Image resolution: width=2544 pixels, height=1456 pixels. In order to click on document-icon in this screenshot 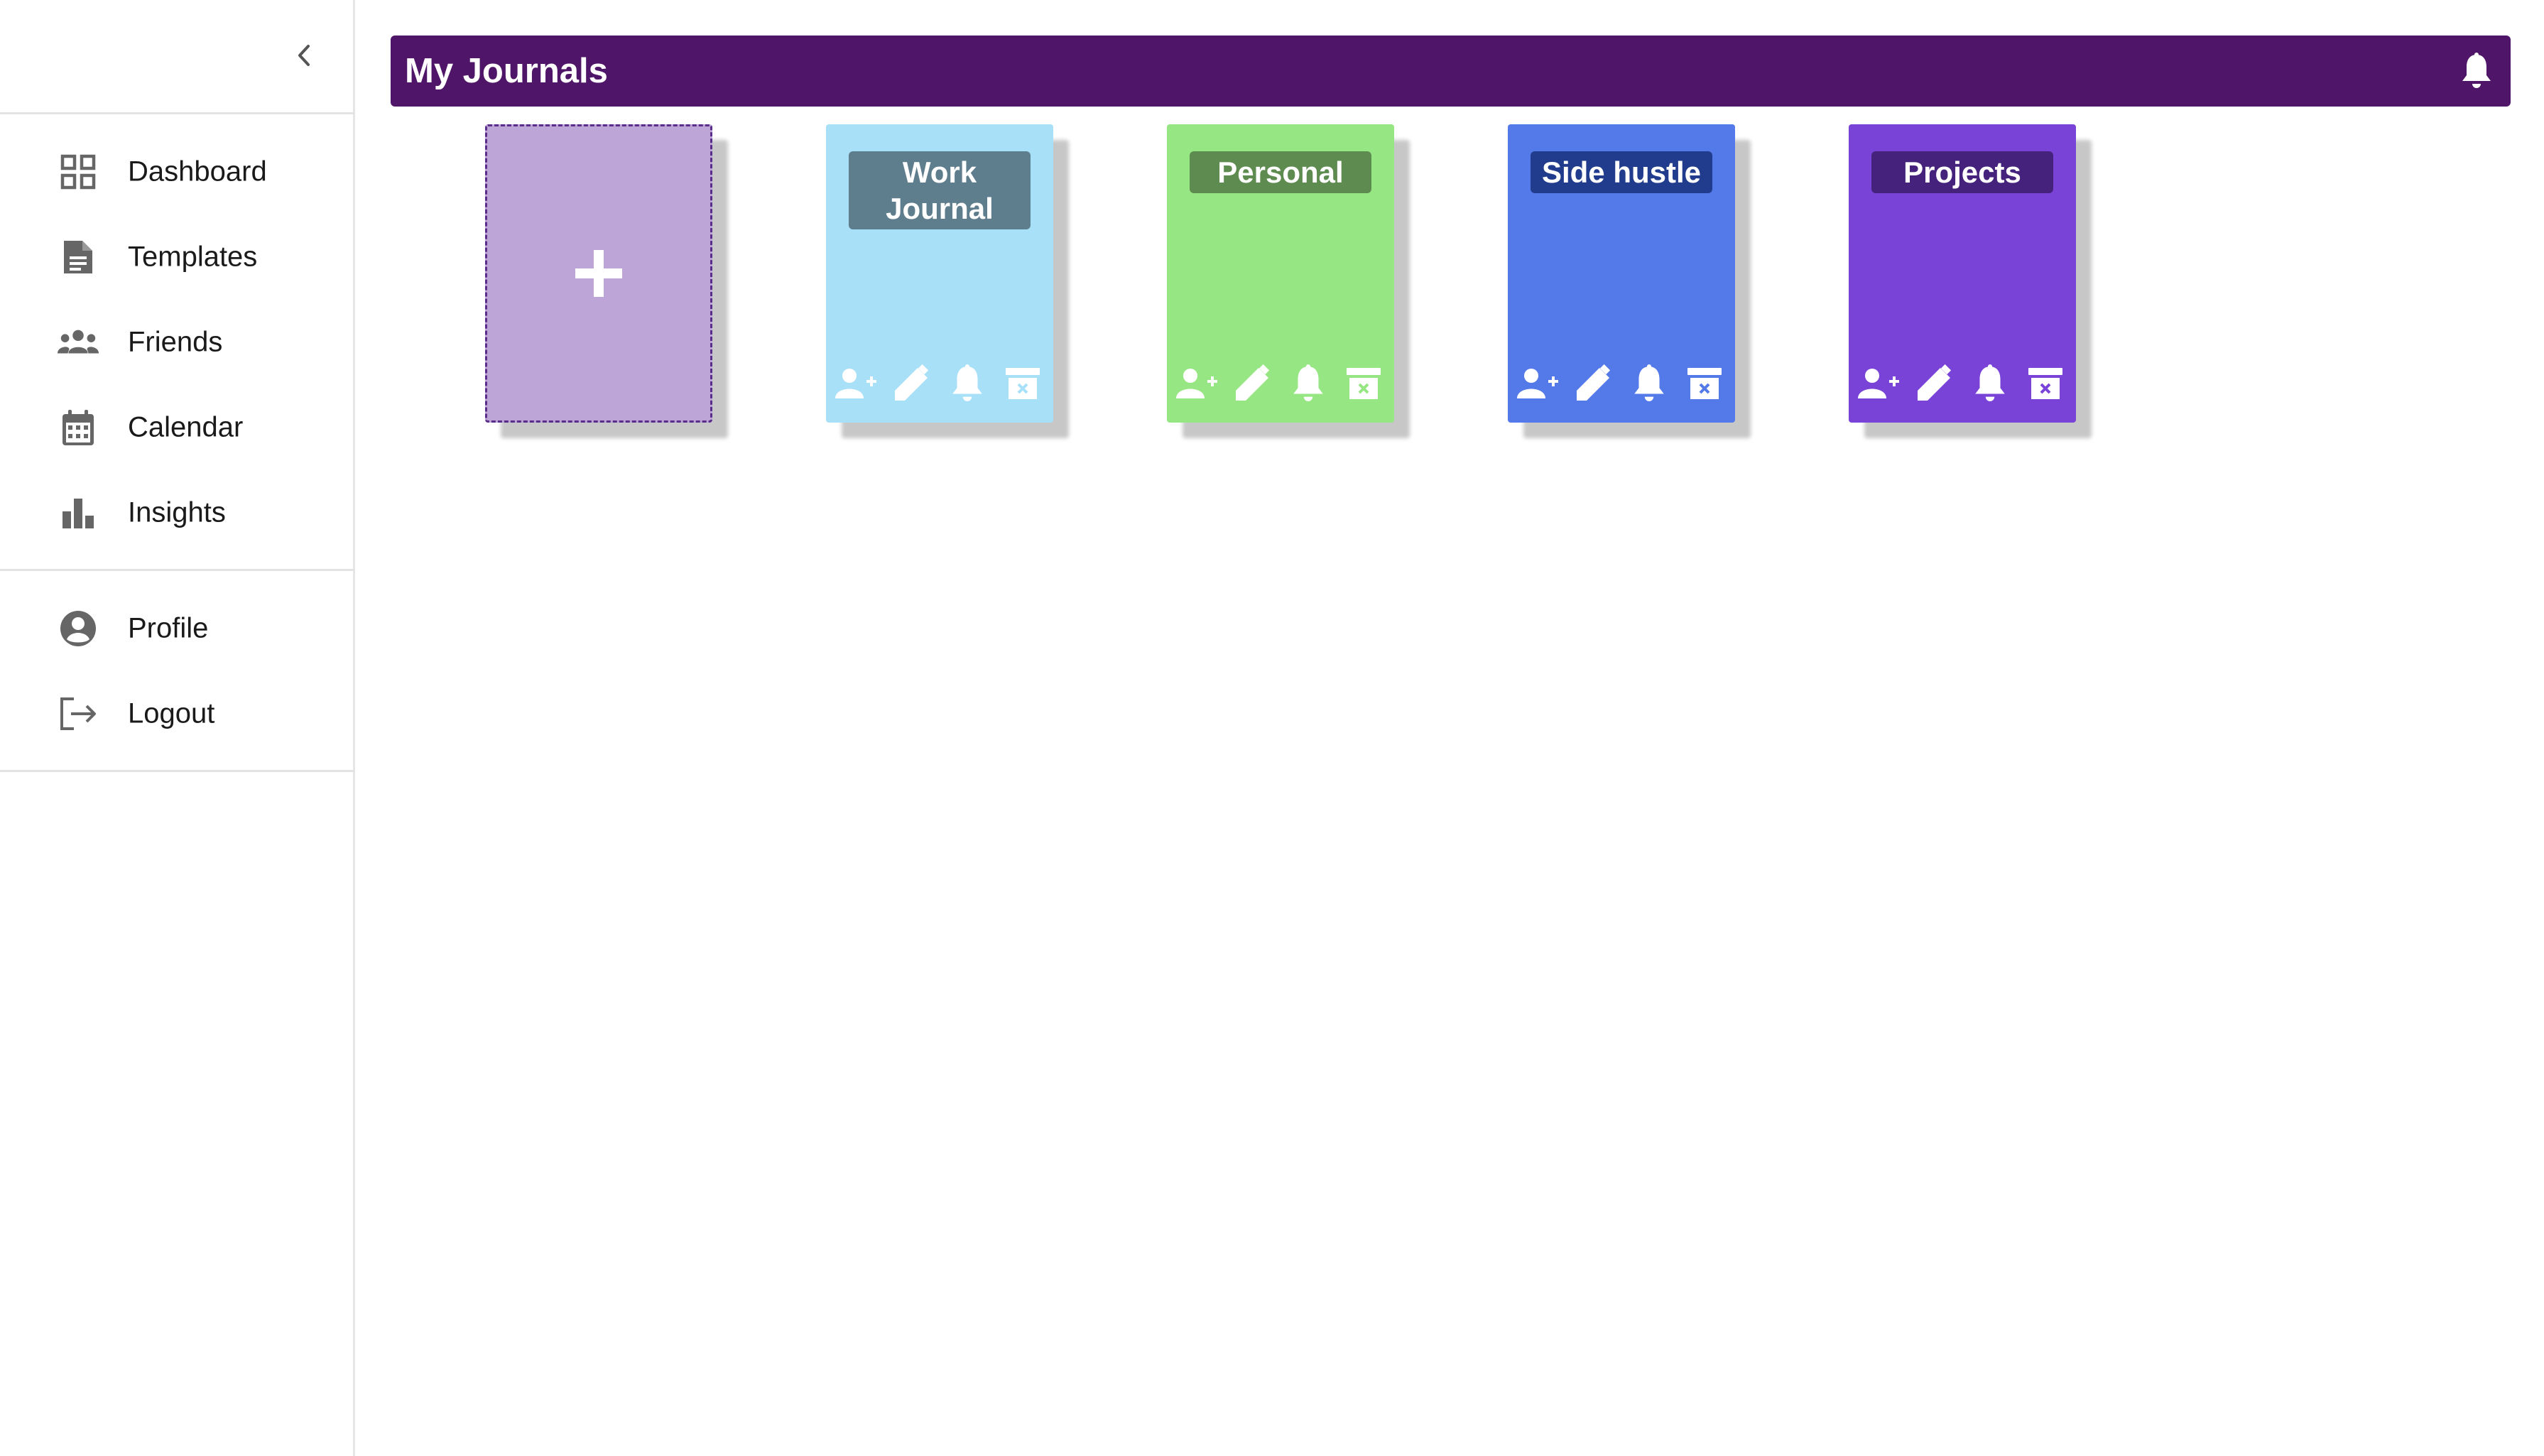, I will do `click(78, 257)`.